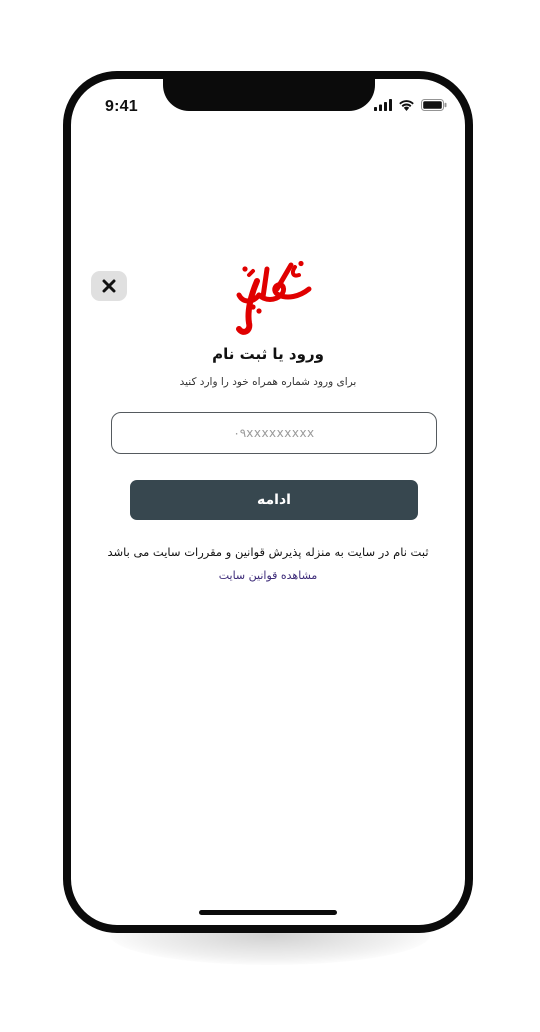 The width and height of the screenshot is (540, 1032). What do you see at coordinates (268, 354) in the screenshot?
I see `page-title: ورود یا ثبت نام` at bounding box center [268, 354].